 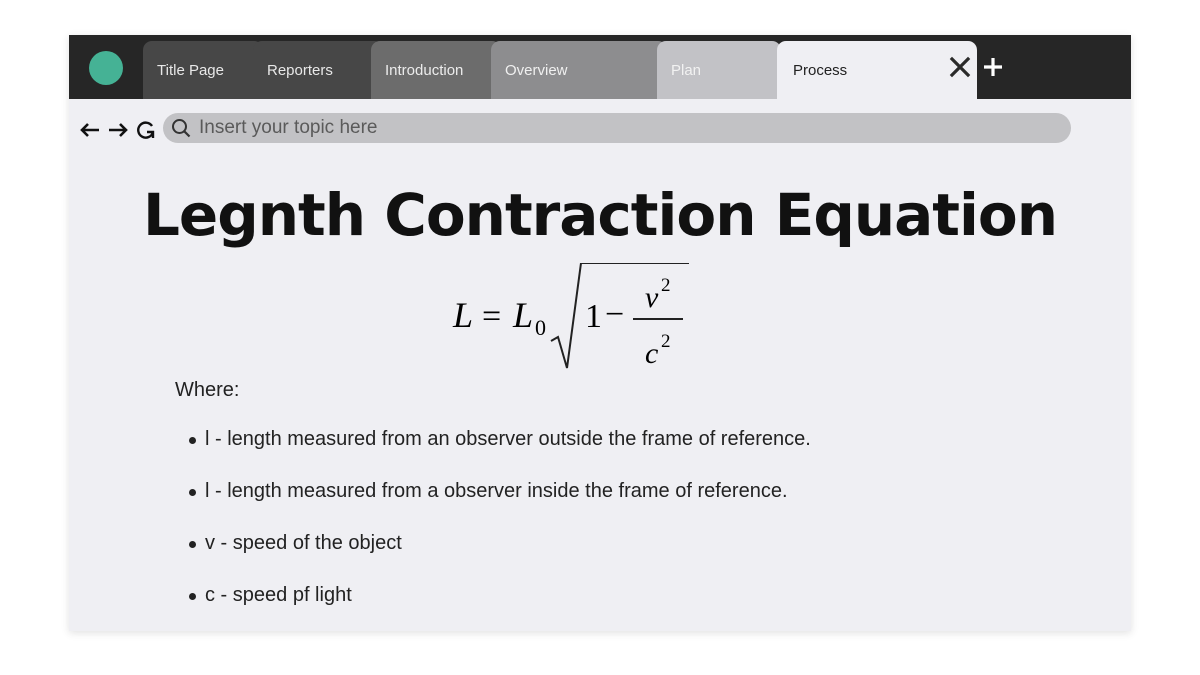 What do you see at coordinates (652, 297) in the screenshot?
I see `eq-numerator: v` at bounding box center [652, 297].